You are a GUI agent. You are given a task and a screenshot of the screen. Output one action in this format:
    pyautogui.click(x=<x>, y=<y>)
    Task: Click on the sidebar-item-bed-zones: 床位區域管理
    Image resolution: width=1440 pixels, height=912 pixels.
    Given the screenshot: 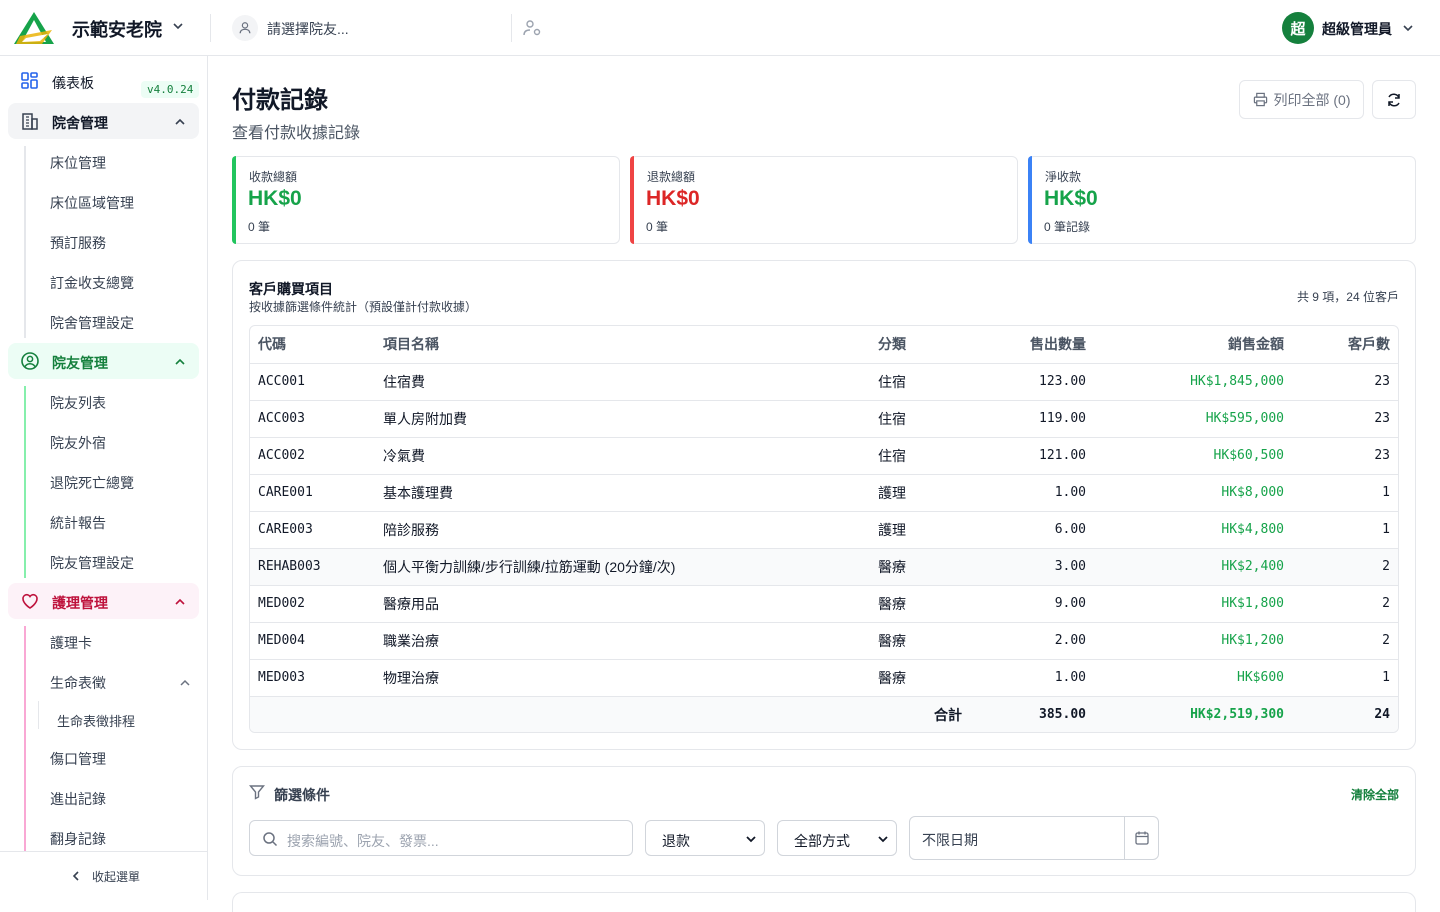 What is the action you would take?
    pyautogui.click(x=92, y=203)
    